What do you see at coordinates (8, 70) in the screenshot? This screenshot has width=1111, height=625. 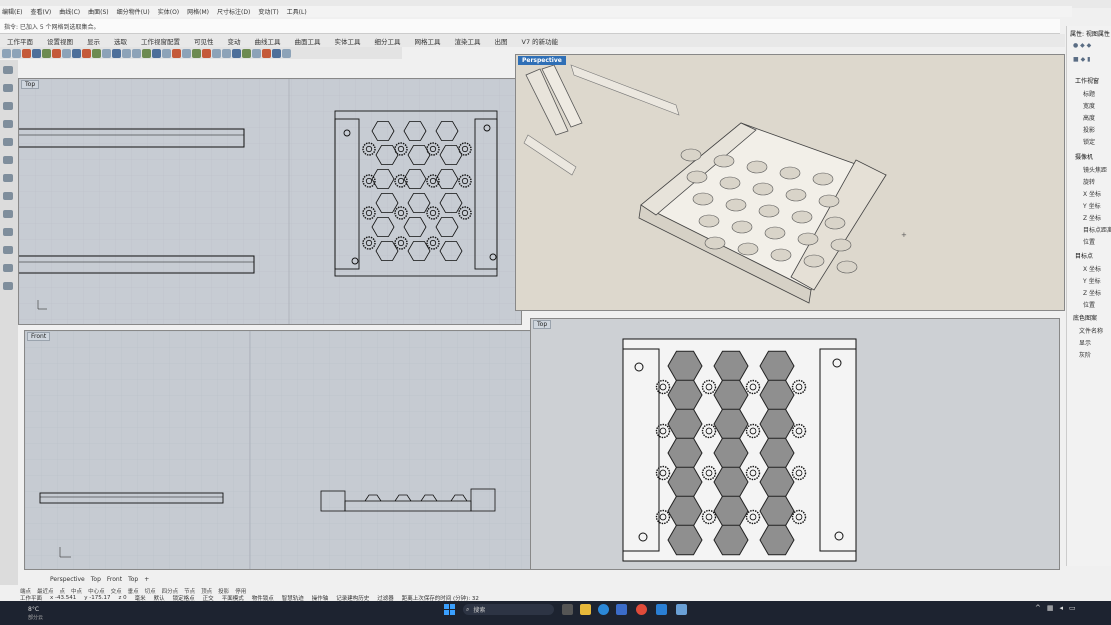 I see `select-icon` at bounding box center [8, 70].